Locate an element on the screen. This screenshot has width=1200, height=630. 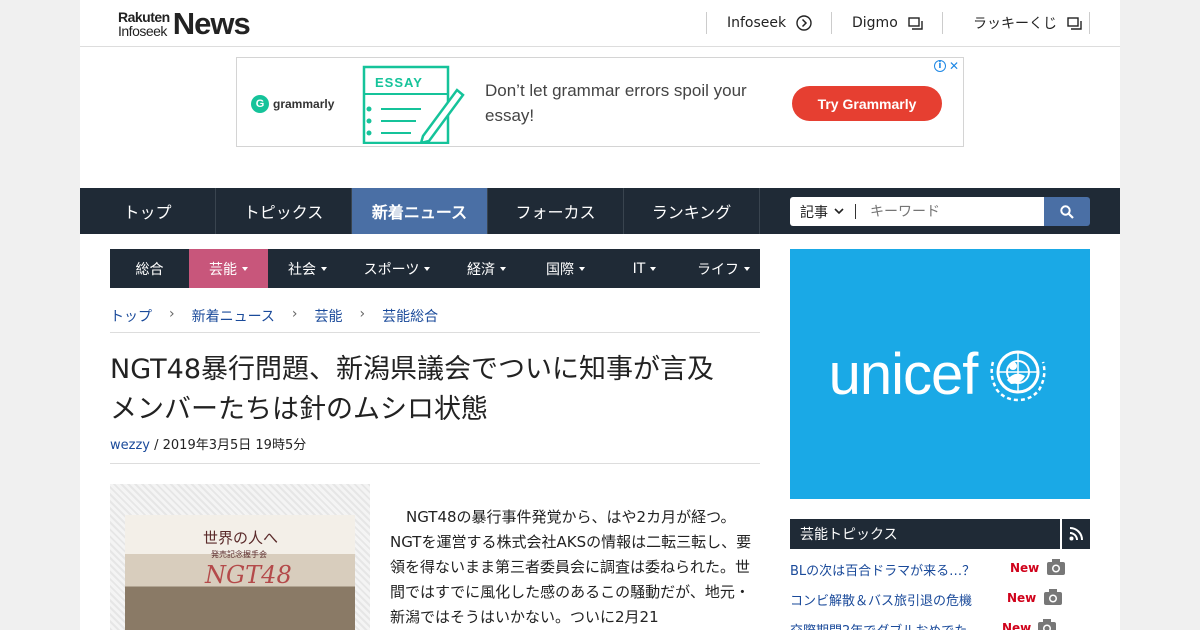
search-button is located at coordinates (1067, 211).